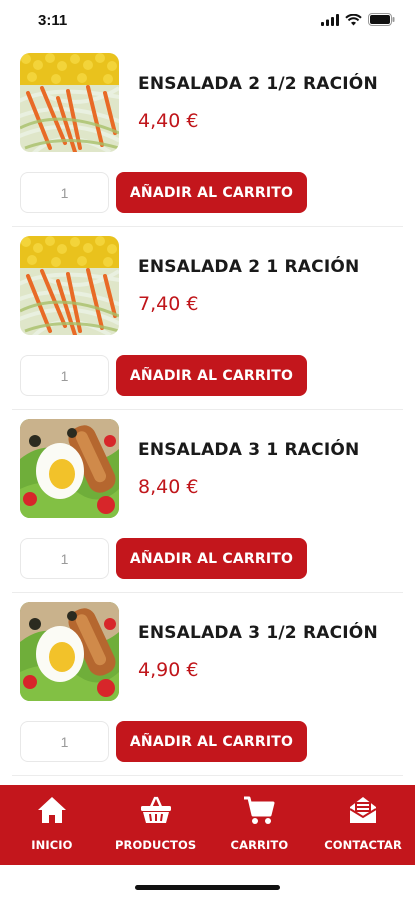  I want to click on product-price: 8,40 €, so click(168, 487).